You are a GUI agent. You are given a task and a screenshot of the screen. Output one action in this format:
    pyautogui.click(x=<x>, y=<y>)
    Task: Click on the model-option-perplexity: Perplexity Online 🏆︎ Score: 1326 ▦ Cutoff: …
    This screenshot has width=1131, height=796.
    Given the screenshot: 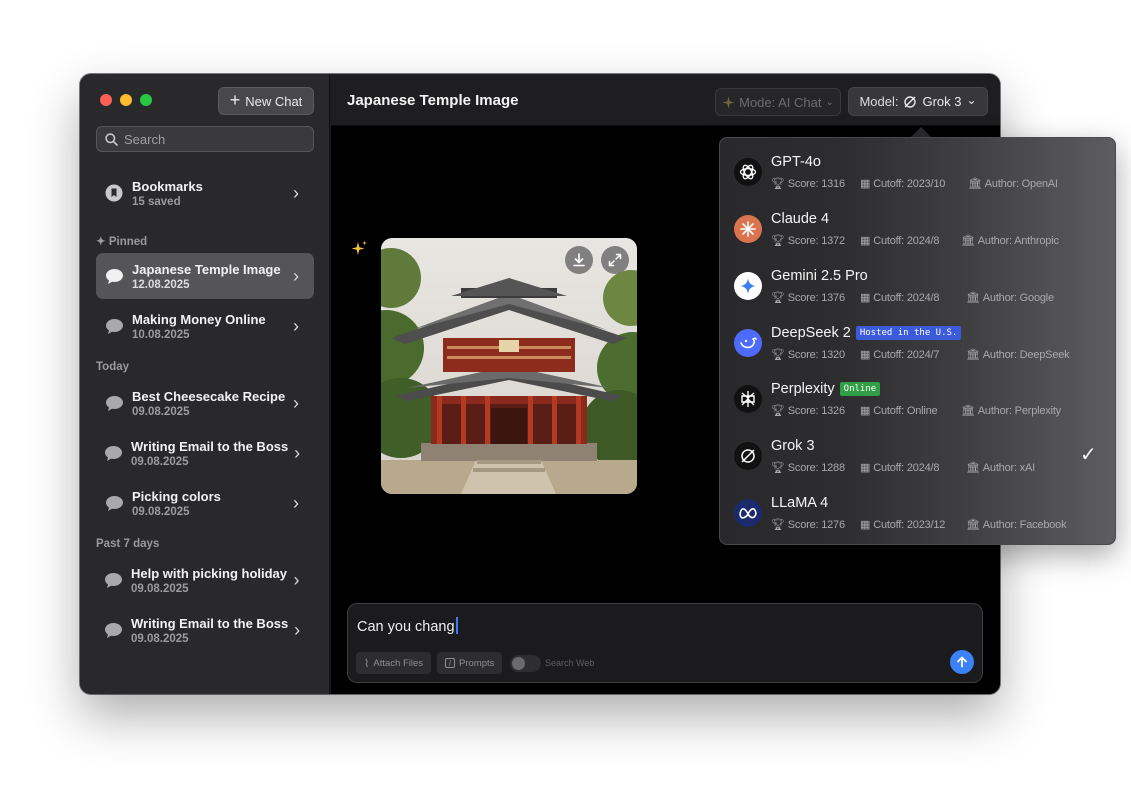 What is the action you would take?
    pyautogui.click(x=918, y=399)
    